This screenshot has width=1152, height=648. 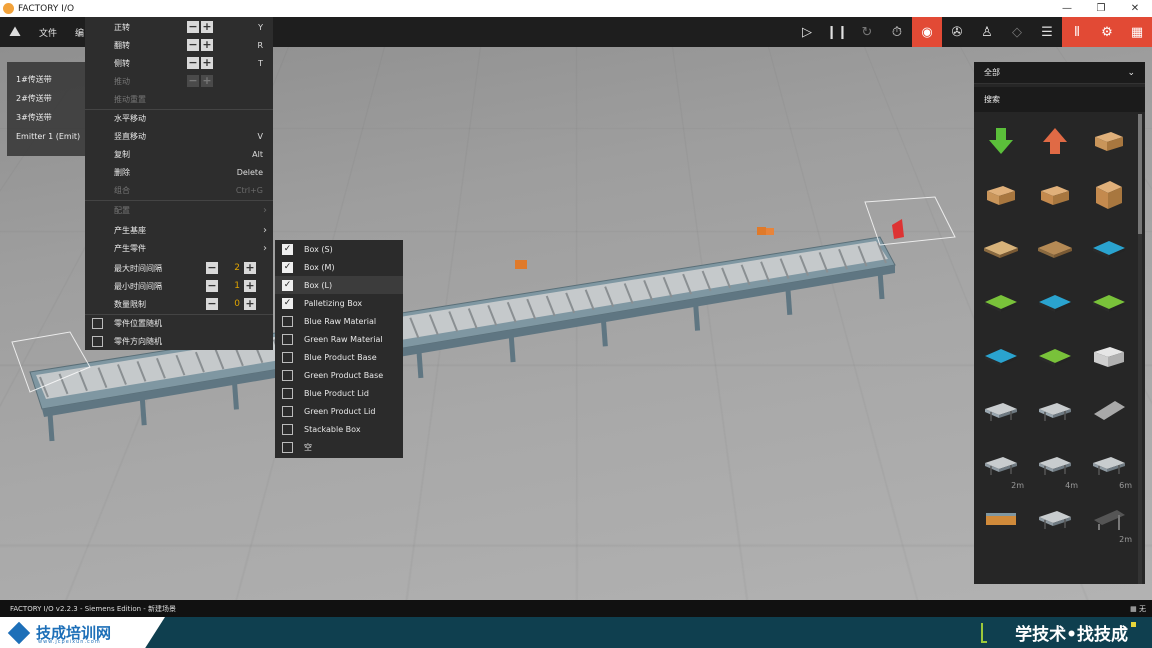 I want to click on drivers-icon: ⚙, so click(x=1107, y=32).